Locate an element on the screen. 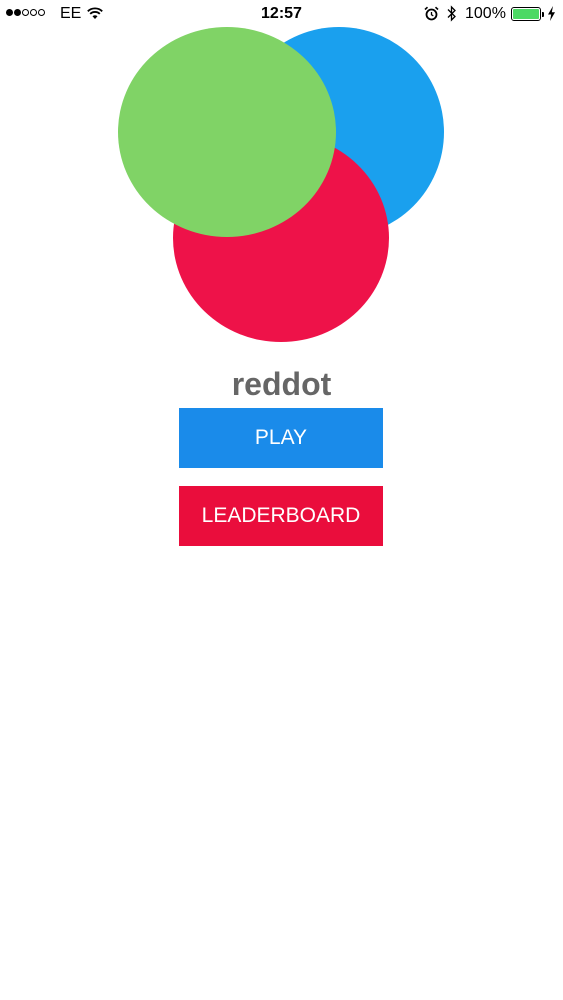 The width and height of the screenshot is (563, 1000). leaderboard-button: LEADERBOARD is located at coordinates (281, 516).